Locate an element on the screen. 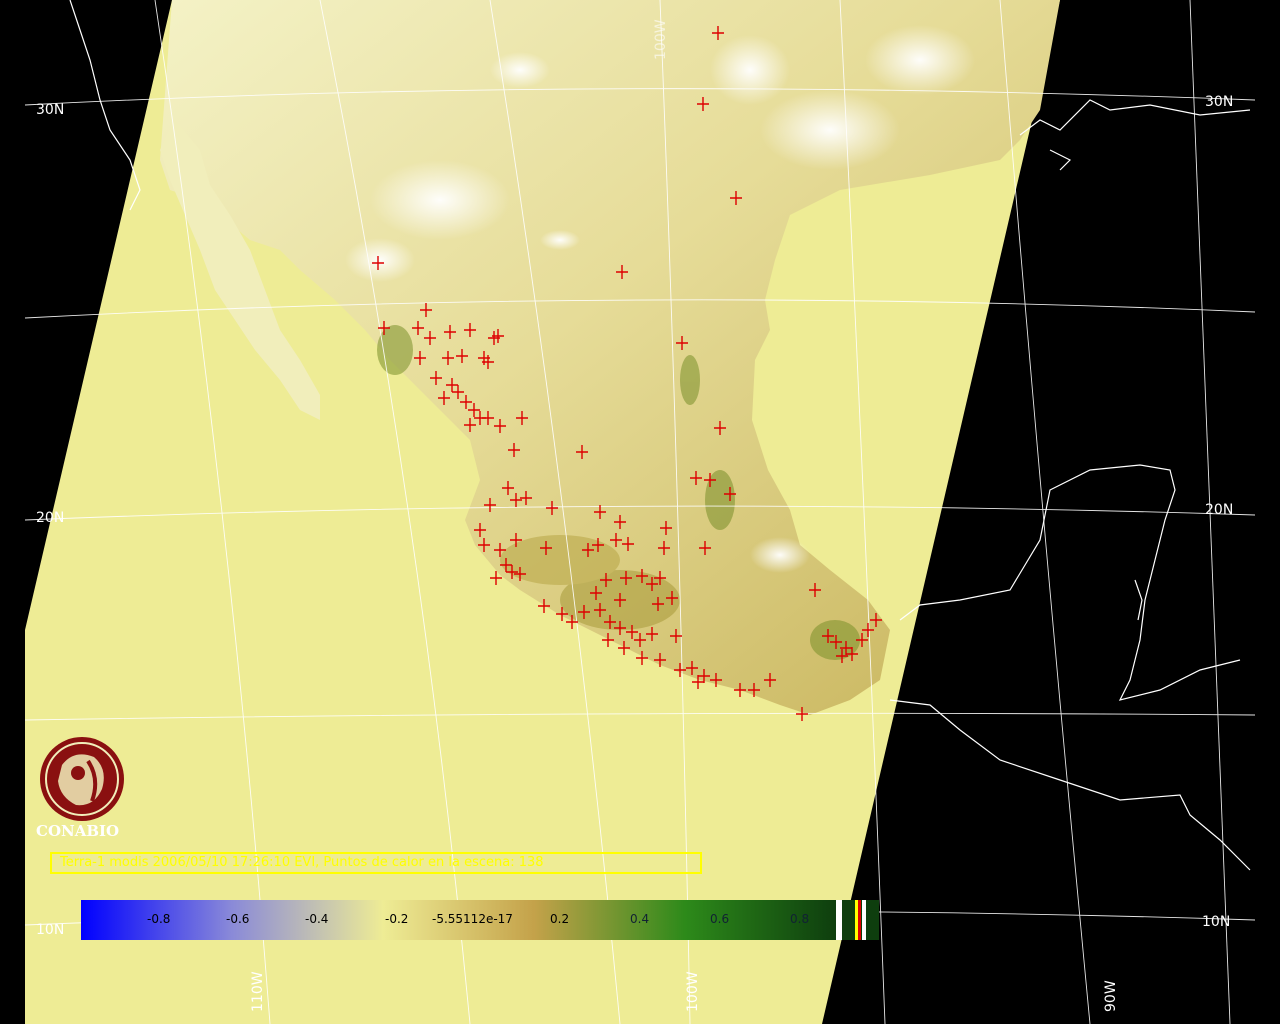 The image size is (1280, 1024). logo-text: CONABIO is located at coordinates (78, 831).